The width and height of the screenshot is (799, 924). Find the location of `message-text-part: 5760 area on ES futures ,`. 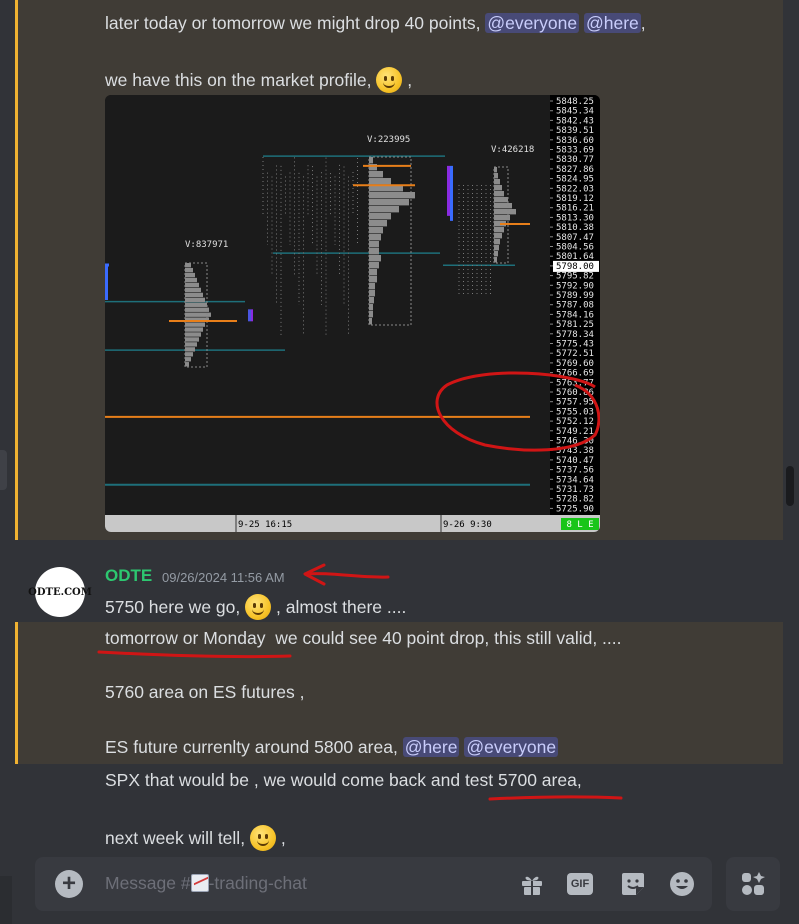

message-text-part: 5760 area on ES futures , is located at coordinates (205, 692).